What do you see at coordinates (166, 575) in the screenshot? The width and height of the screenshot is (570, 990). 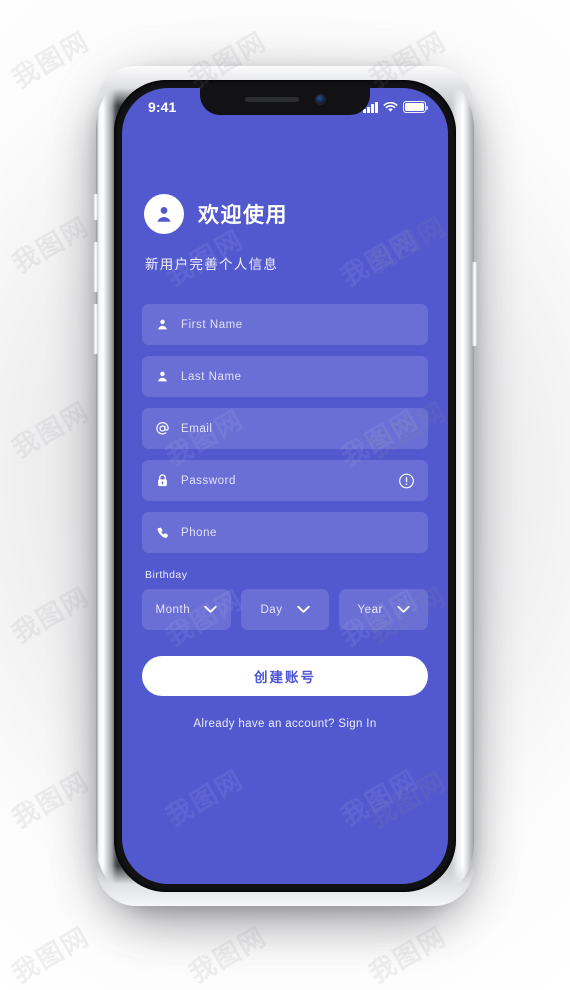 I see `birthday-label: Birthday` at bounding box center [166, 575].